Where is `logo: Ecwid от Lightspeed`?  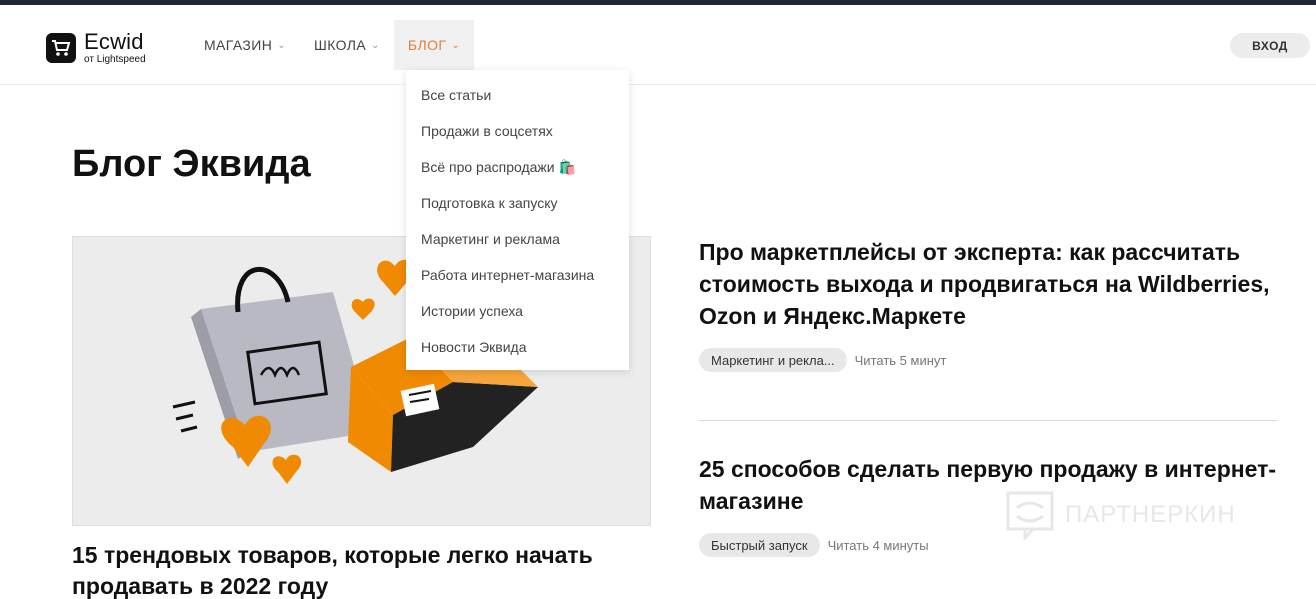 logo: Ecwid от Lightspeed is located at coordinates (96, 48).